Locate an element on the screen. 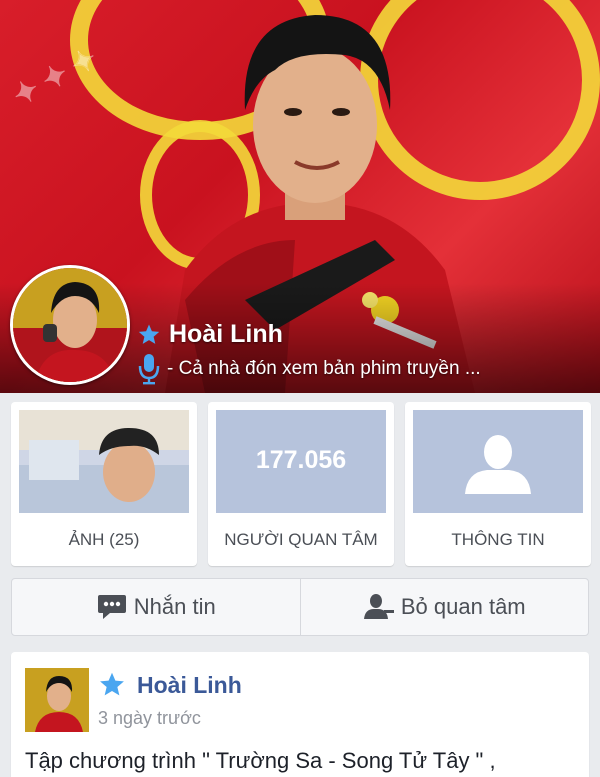 This screenshot has width=600, height=777. followers-tile: 177.056 NGƯỜI QUAN TÂM is located at coordinates (301, 484).